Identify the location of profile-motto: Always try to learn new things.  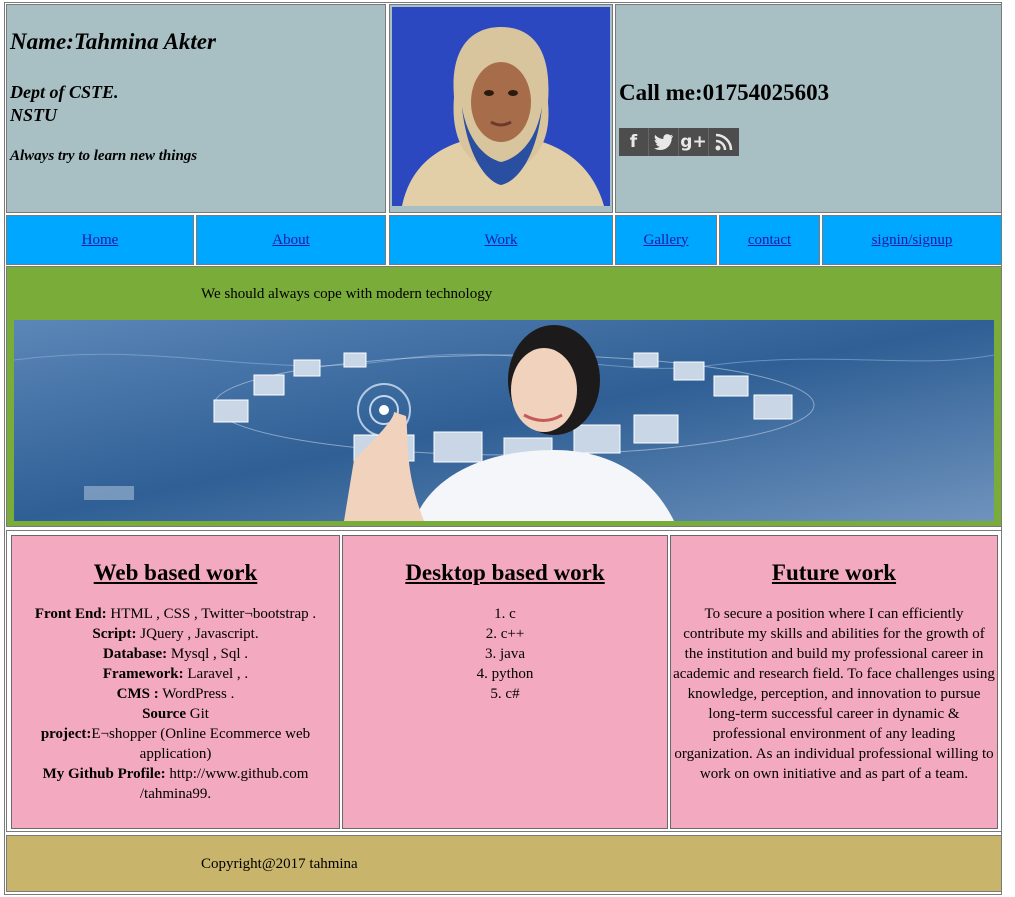
(104, 156).